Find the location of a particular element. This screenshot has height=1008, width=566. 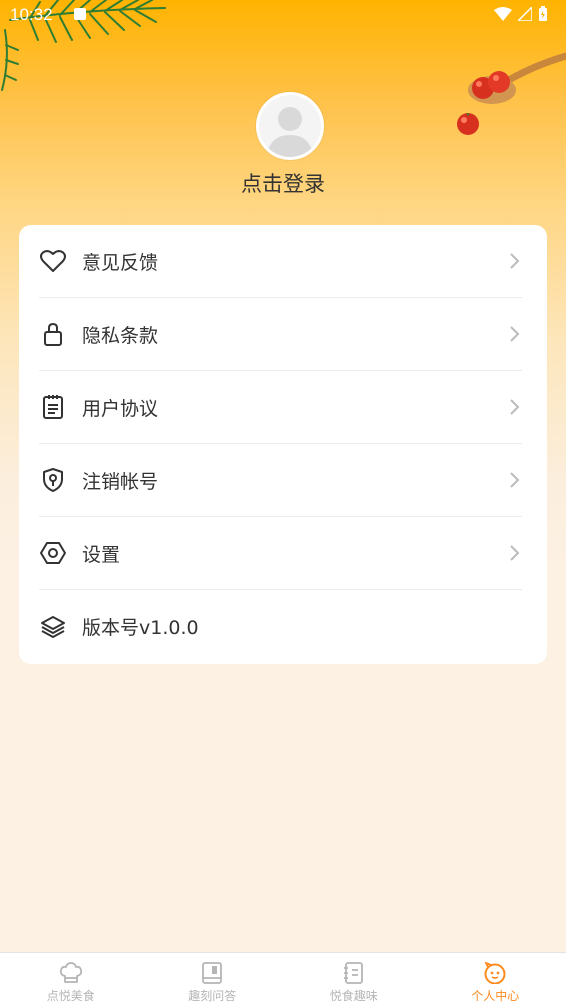

menu-item-settings: 设置 is located at coordinates (280, 553).